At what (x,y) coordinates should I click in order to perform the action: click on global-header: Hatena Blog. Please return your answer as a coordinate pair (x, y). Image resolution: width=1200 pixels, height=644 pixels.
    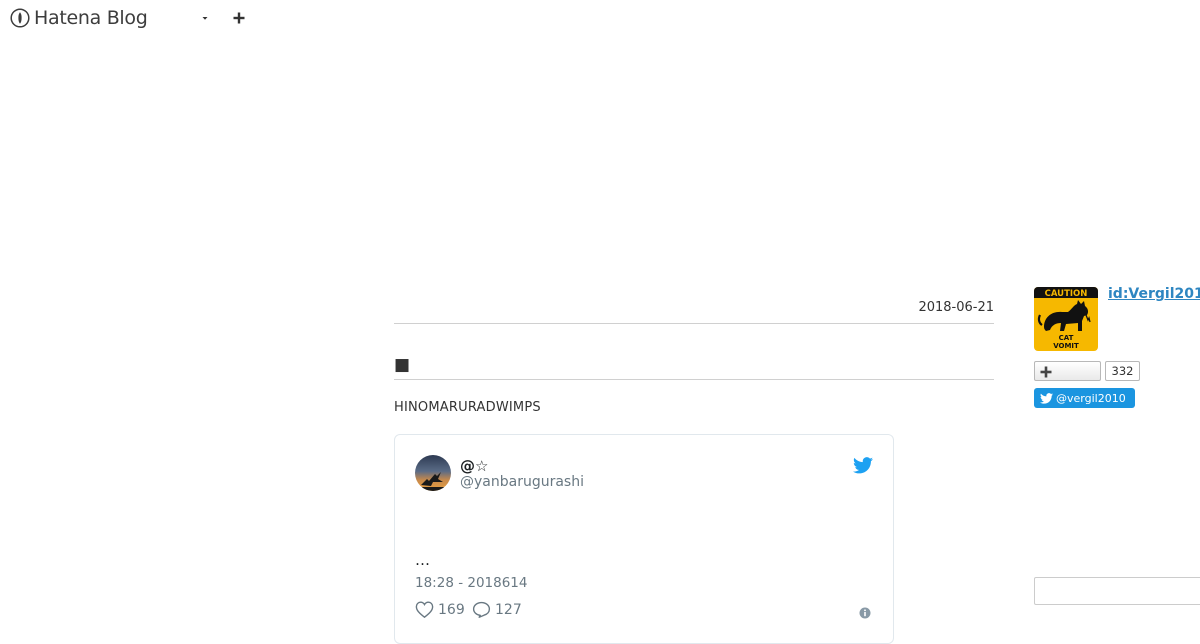
    Looking at the image, I should click on (600, 18).